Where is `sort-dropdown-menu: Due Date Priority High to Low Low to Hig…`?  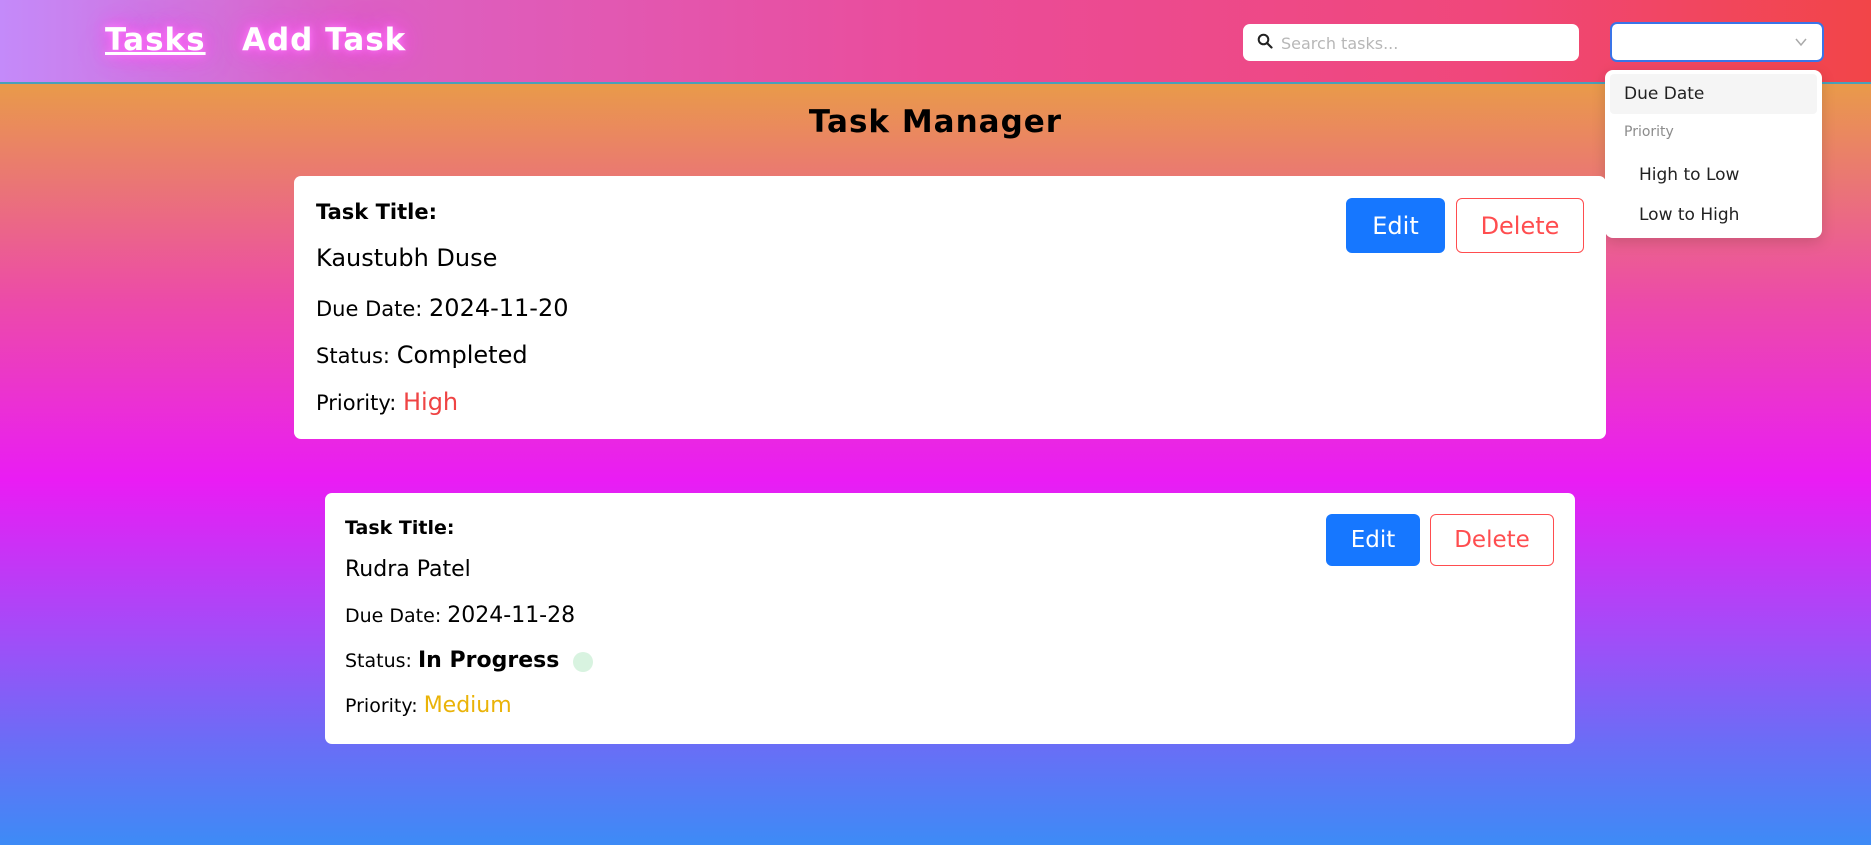
sort-dropdown-menu: Due Date Priority High to Low Low to Hig… is located at coordinates (1713, 154).